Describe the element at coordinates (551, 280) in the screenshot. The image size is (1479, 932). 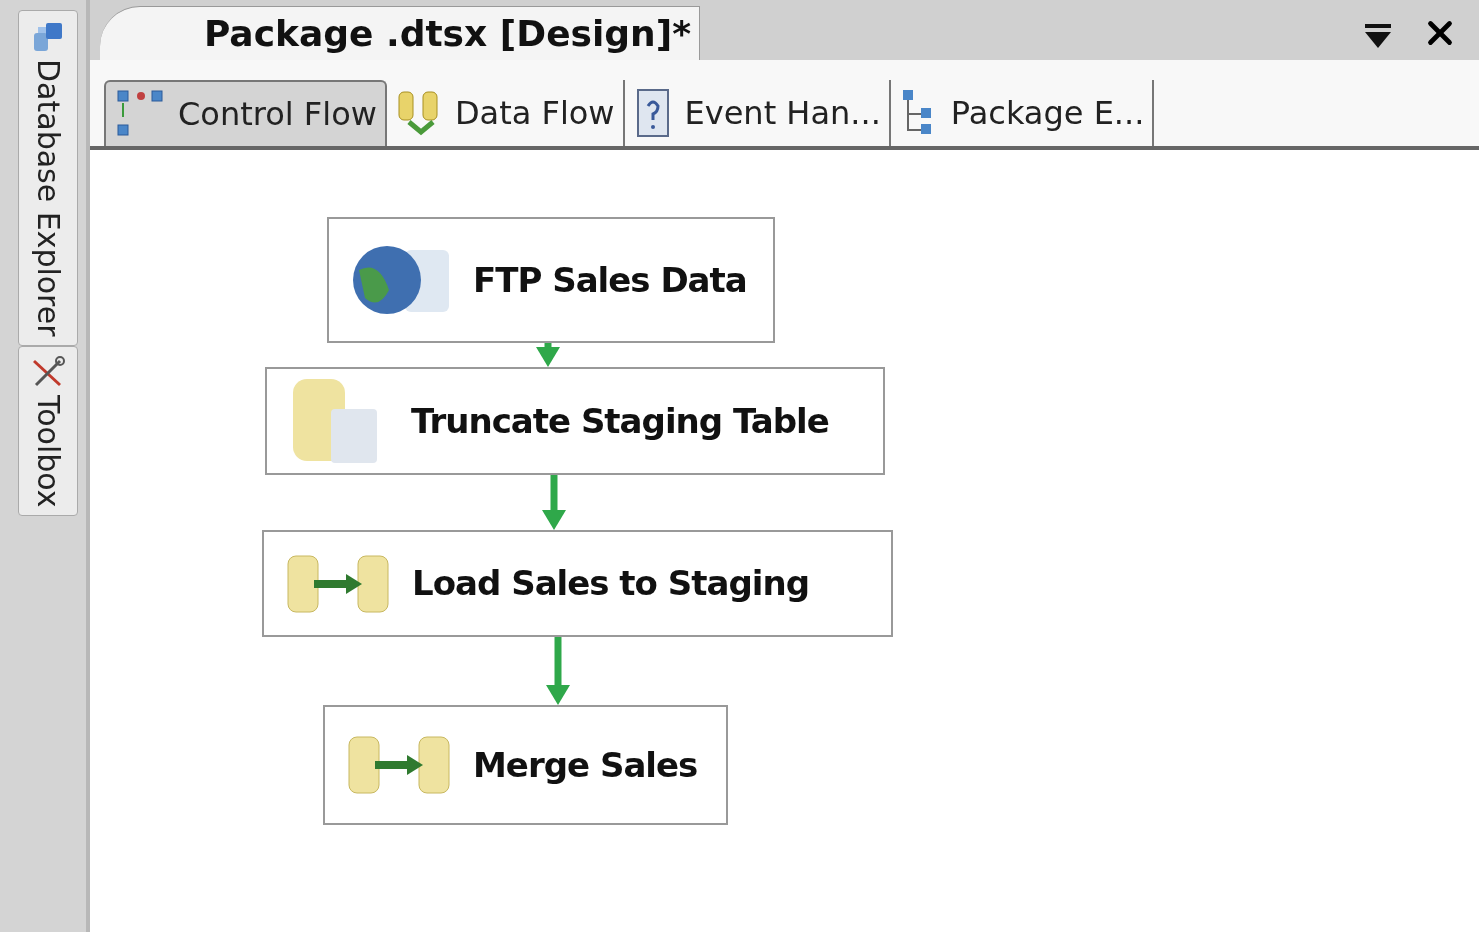
I see `task-box: FTP Sales Data` at that location.